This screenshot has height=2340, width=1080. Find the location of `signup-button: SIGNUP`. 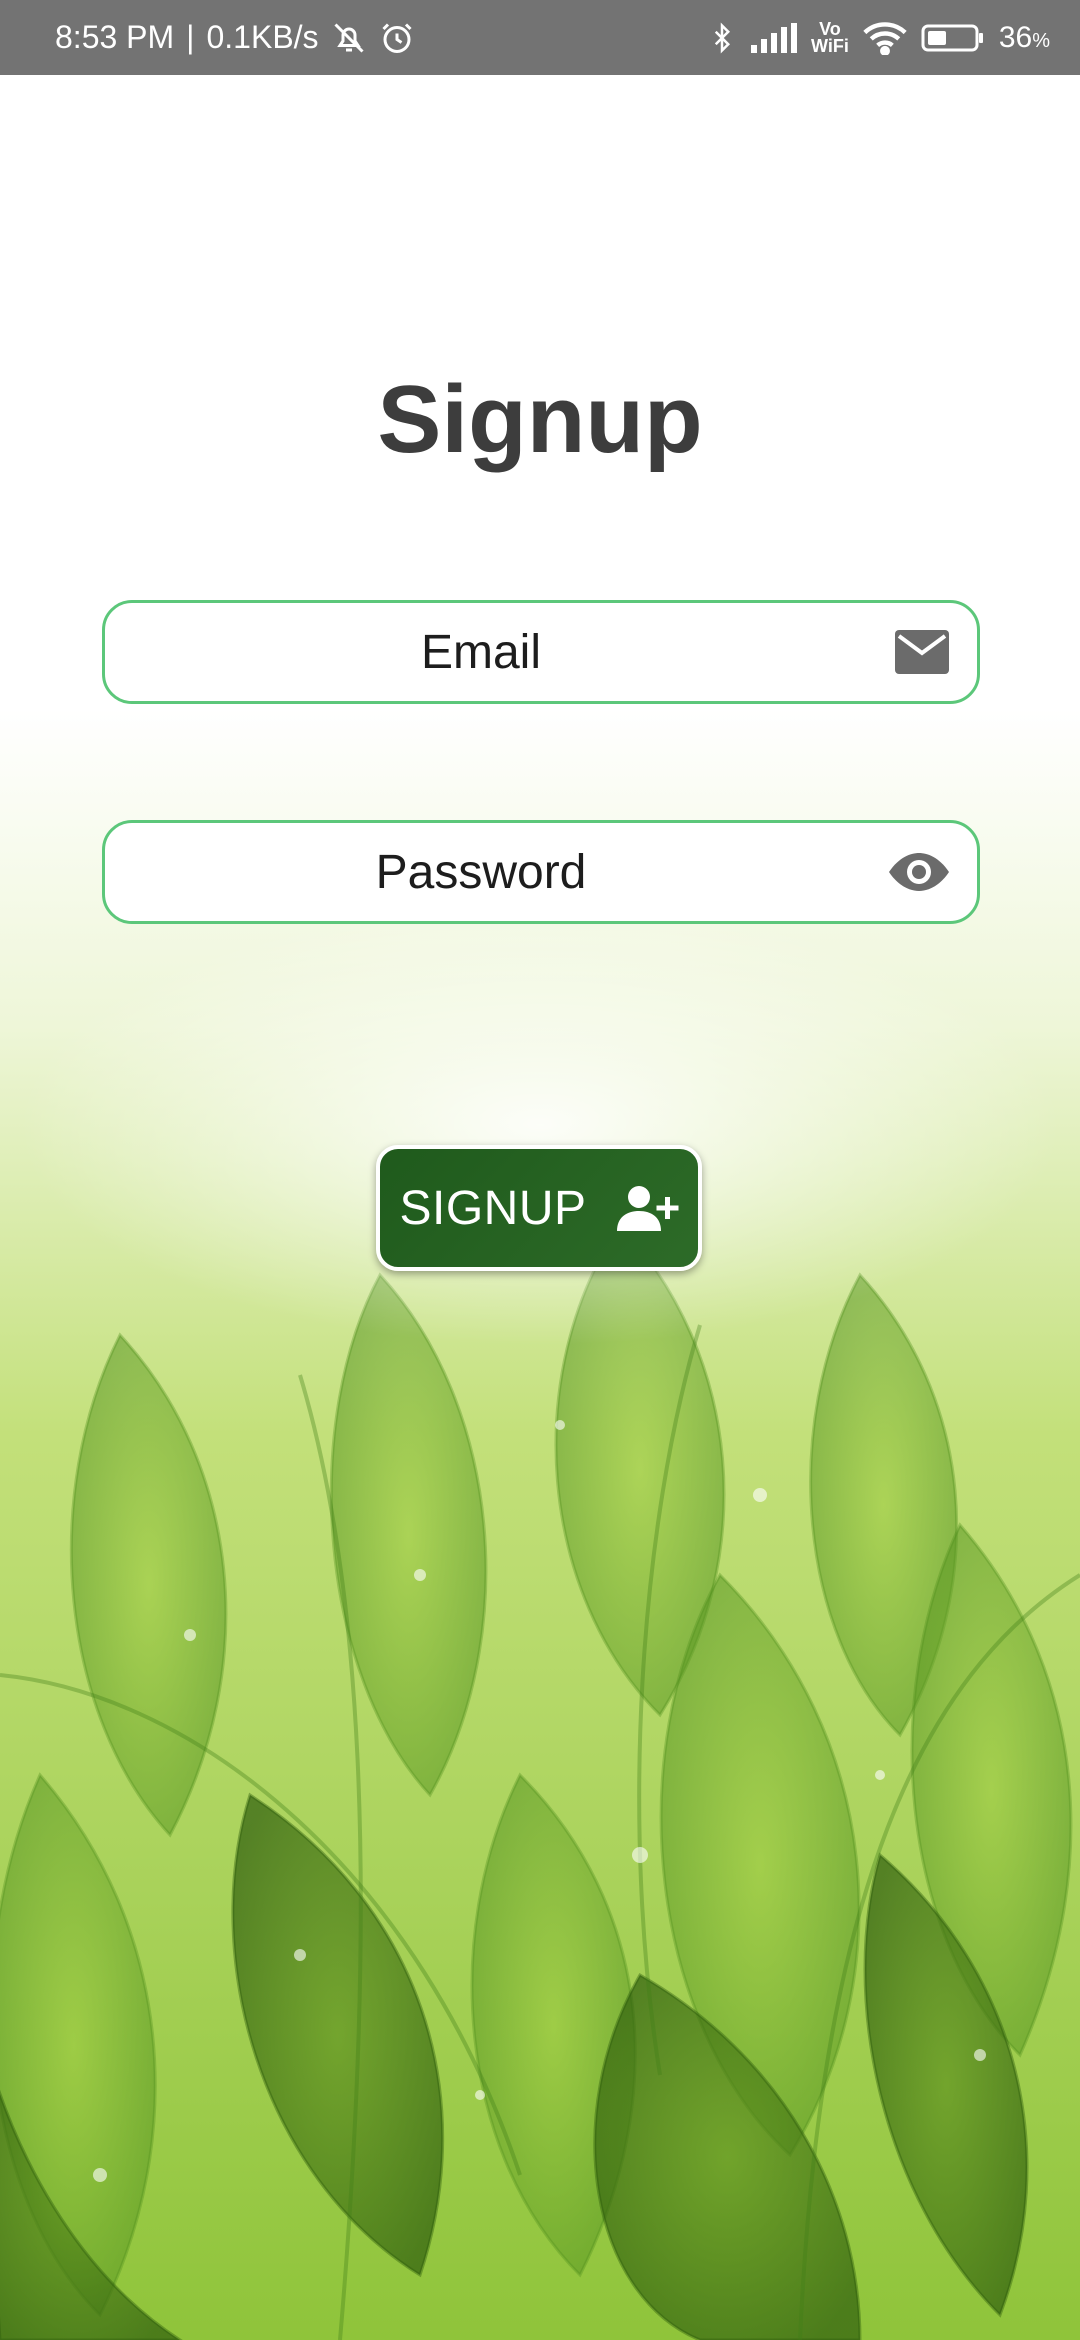

signup-button: SIGNUP is located at coordinates (539, 1208).